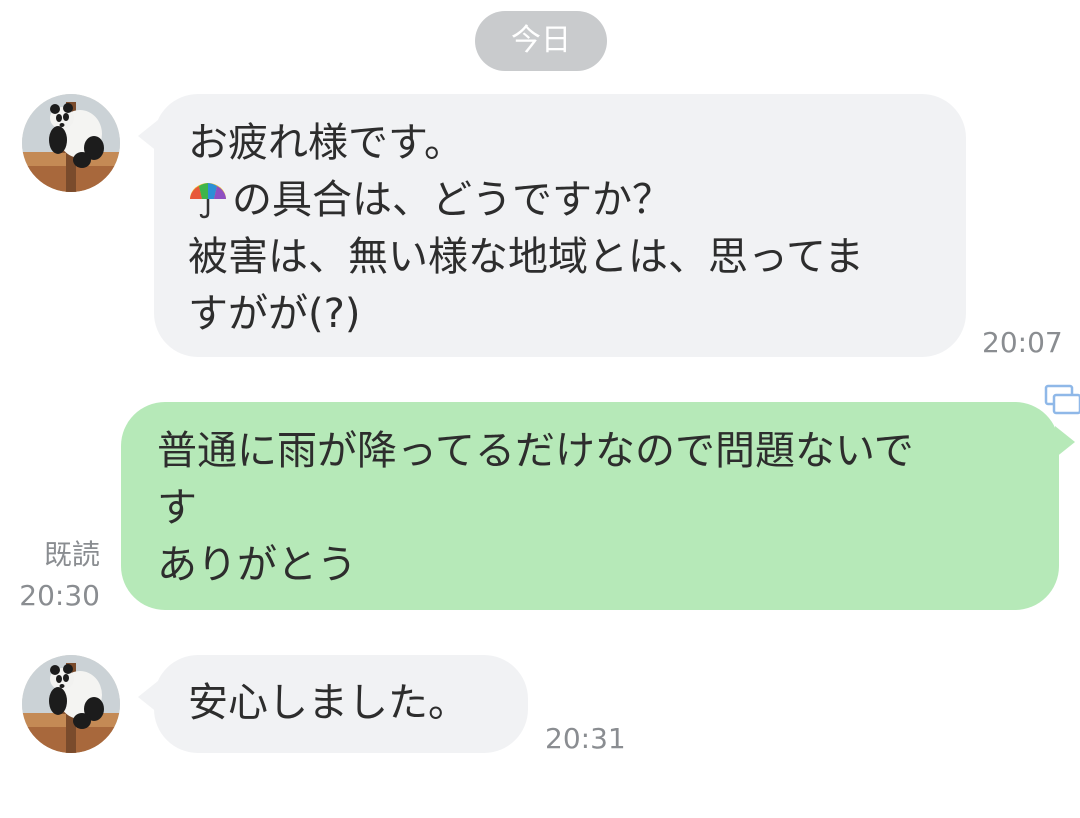 The width and height of the screenshot is (1080, 818). What do you see at coordinates (1062, 400) in the screenshot?
I see `copy-icon` at bounding box center [1062, 400].